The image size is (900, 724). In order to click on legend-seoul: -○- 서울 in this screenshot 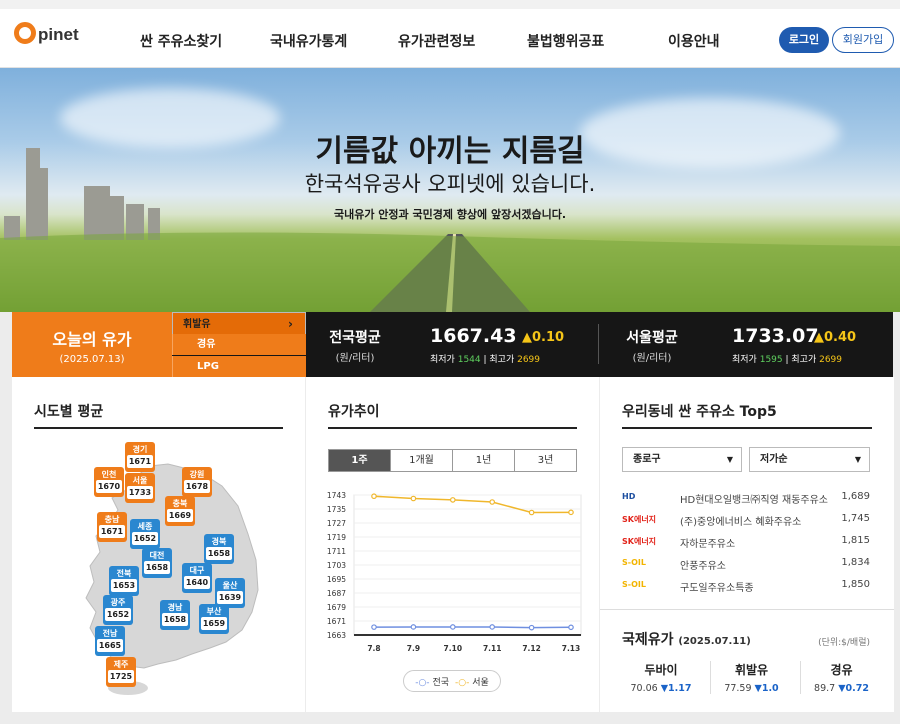, I will do `click(472, 681)`.